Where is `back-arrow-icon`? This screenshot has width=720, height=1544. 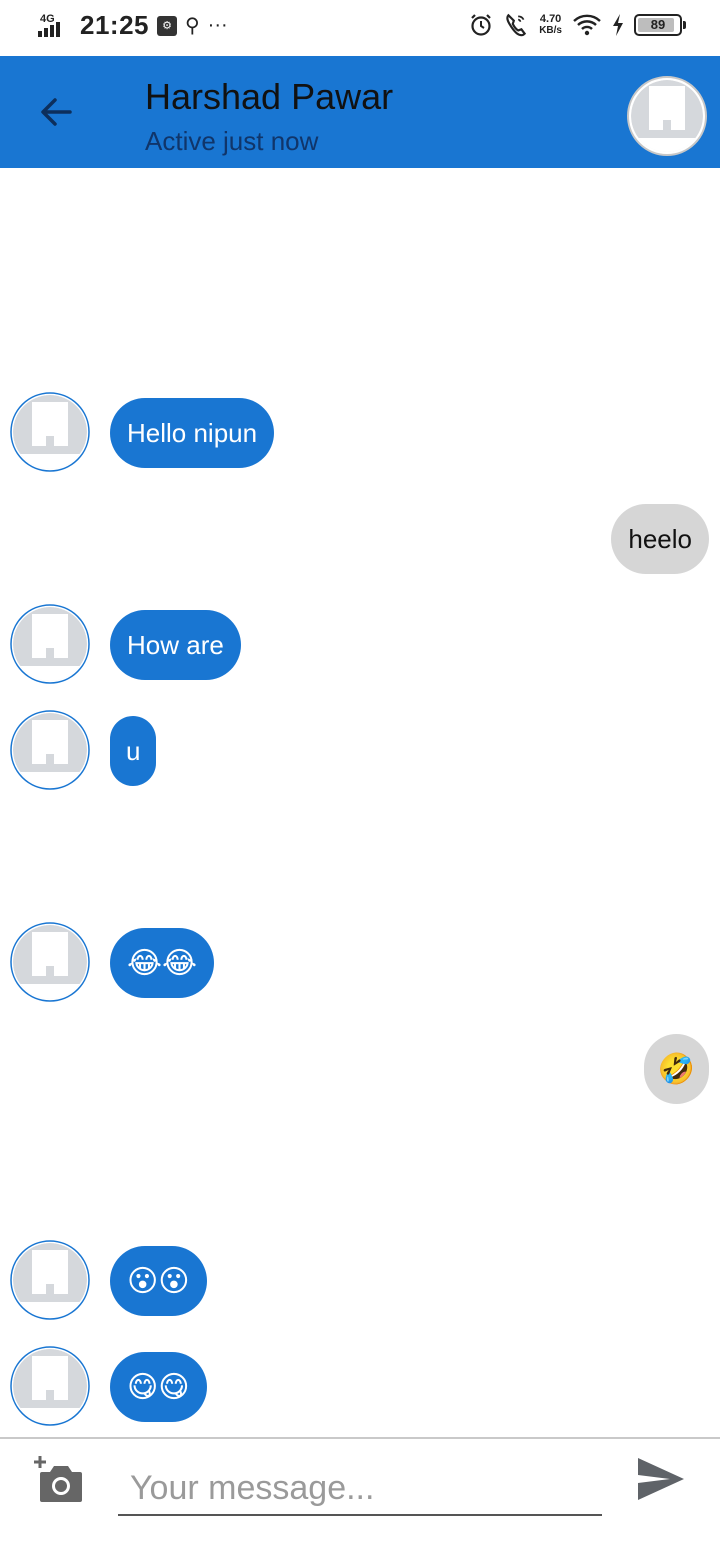 back-arrow-icon is located at coordinates (56, 112).